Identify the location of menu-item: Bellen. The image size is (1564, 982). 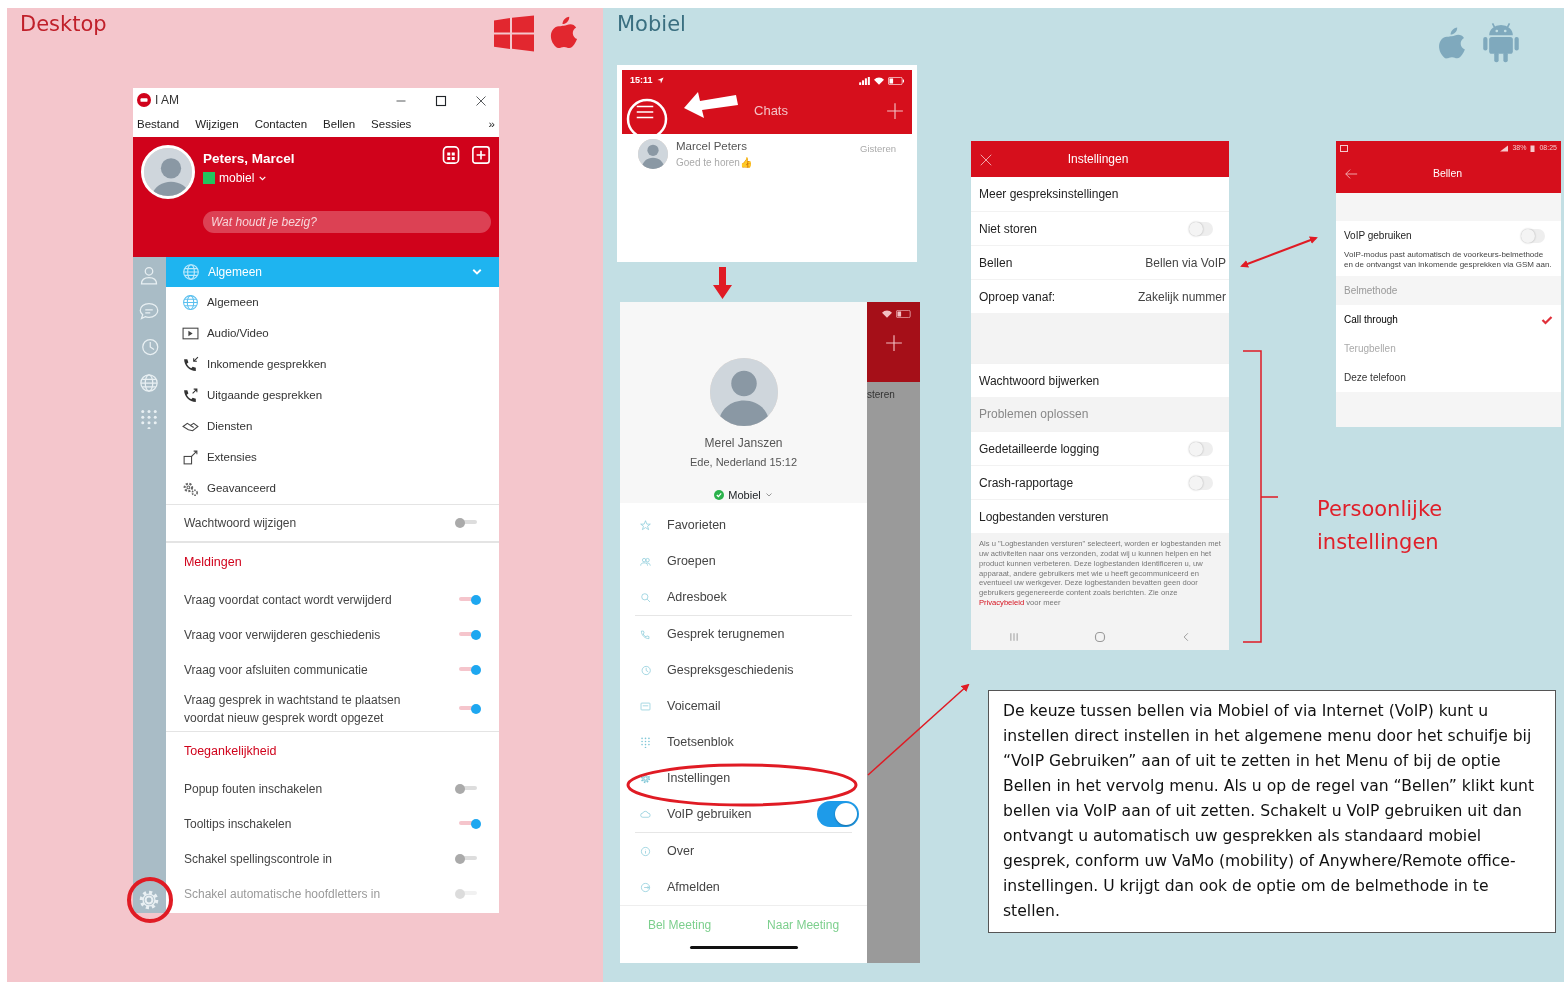
(339, 124).